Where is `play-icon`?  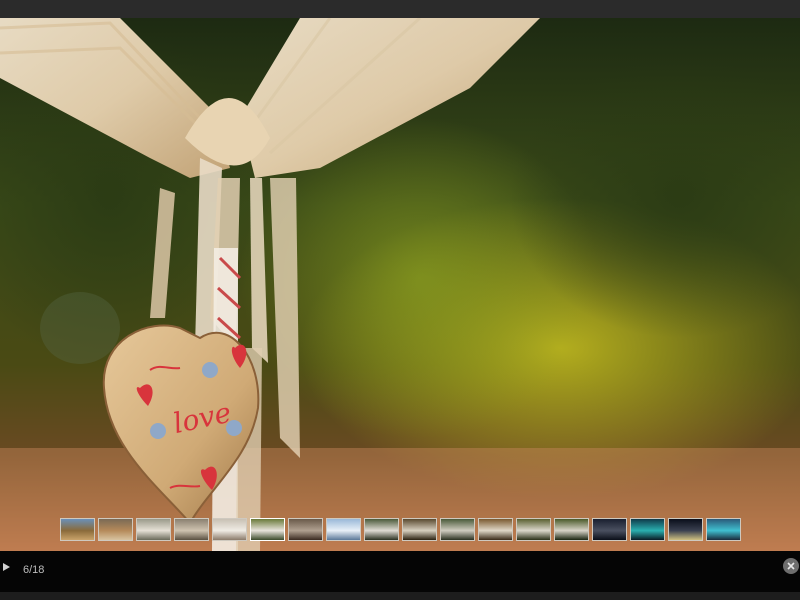 play-icon is located at coordinates (6, 567).